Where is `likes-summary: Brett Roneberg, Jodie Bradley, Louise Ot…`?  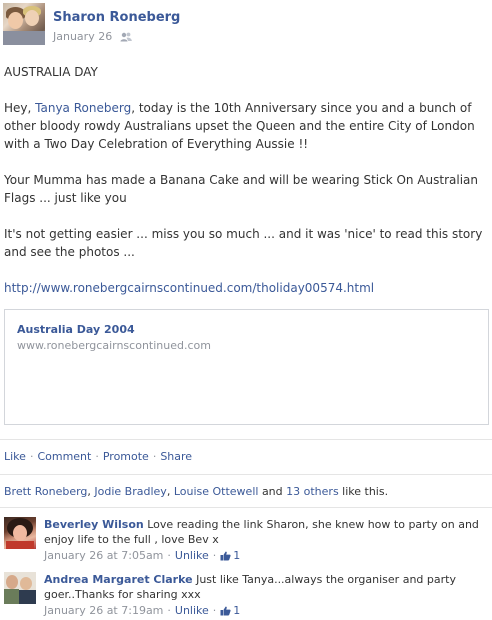
likes-summary: Brett Roneberg, Jodie Bradley, Louise Ot… is located at coordinates (196, 491).